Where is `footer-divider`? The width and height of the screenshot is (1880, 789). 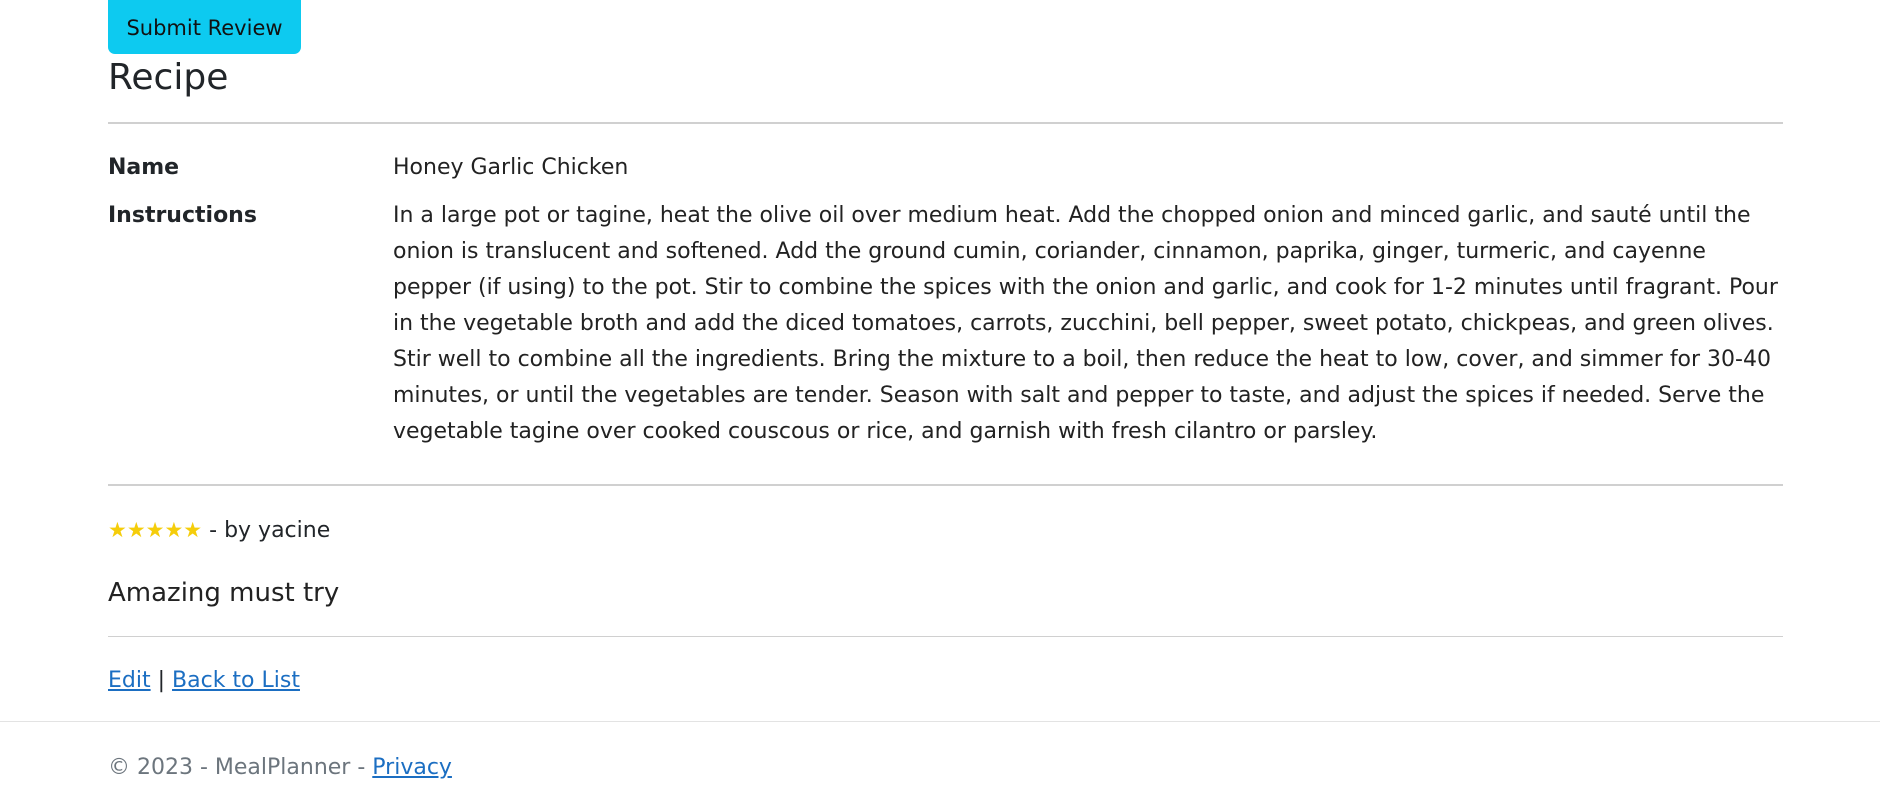
footer-divider is located at coordinates (940, 721).